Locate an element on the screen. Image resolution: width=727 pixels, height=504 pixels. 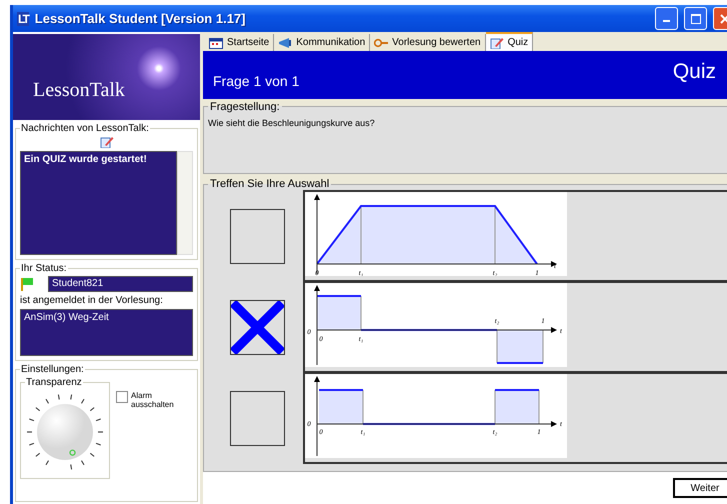
header-title: Quiz is located at coordinates (694, 72).